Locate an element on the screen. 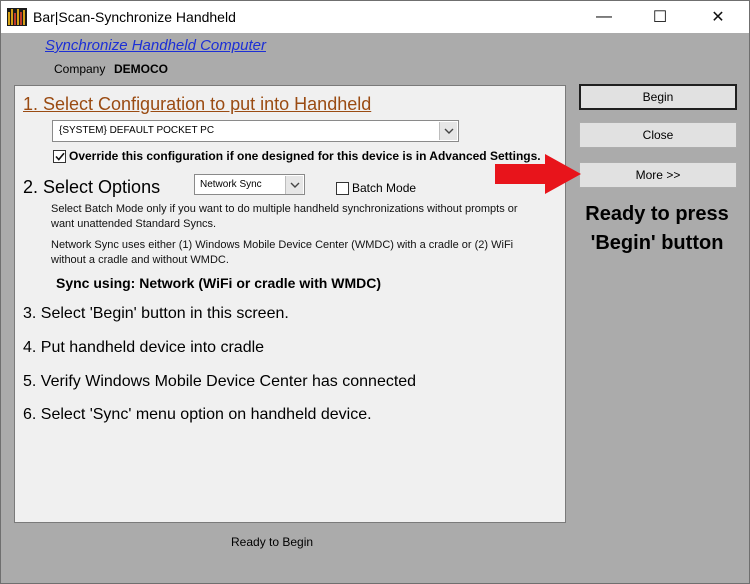 Image resolution: width=750 pixels, height=584 pixels. minimize-button: — is located at coordinates (604, 17).